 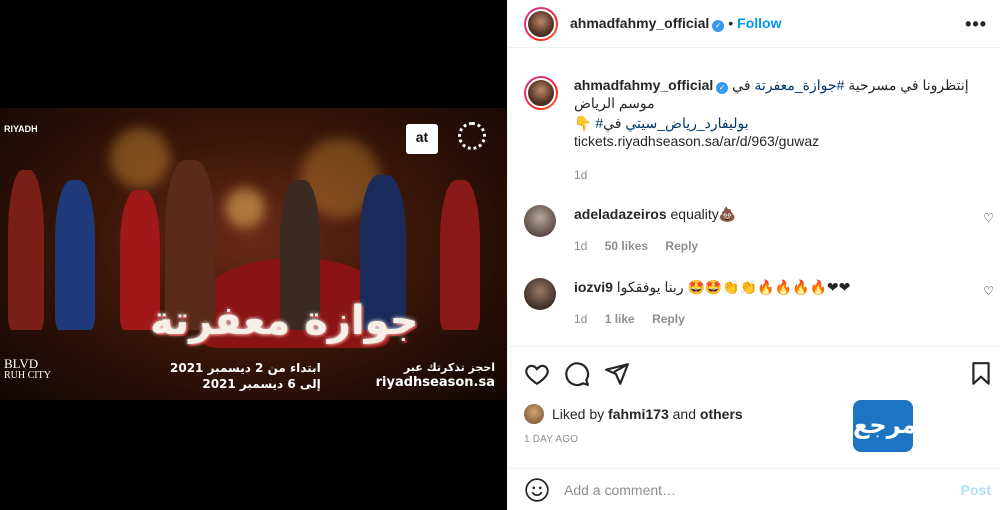 What do you see at coordinates (551, 439) in the screenshot?
I see `post-timestamp: 1 DAY AGO` at bounding box center [551, 439].